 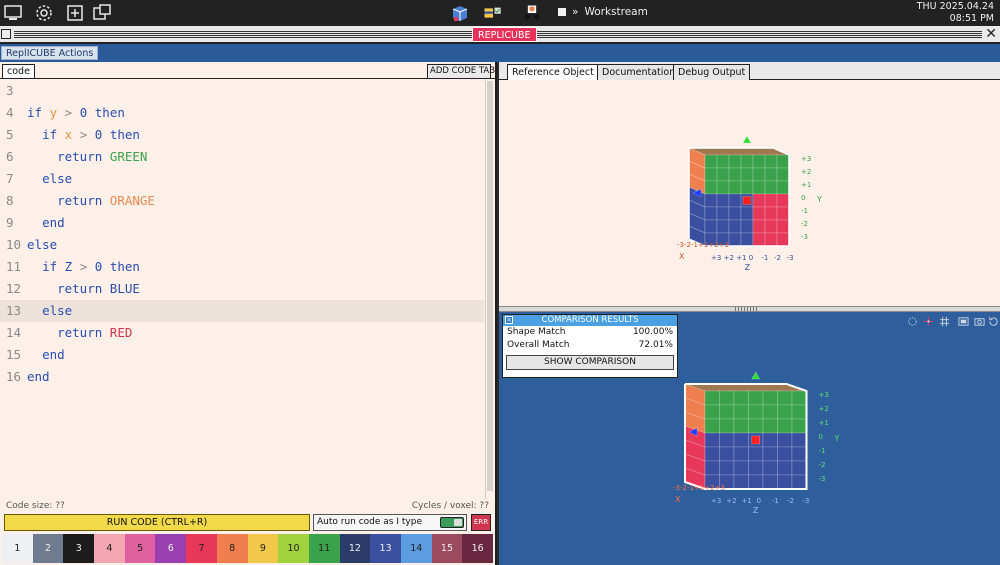 I want to click on palette-swatch-10: 10, so click(x=293, y=548).